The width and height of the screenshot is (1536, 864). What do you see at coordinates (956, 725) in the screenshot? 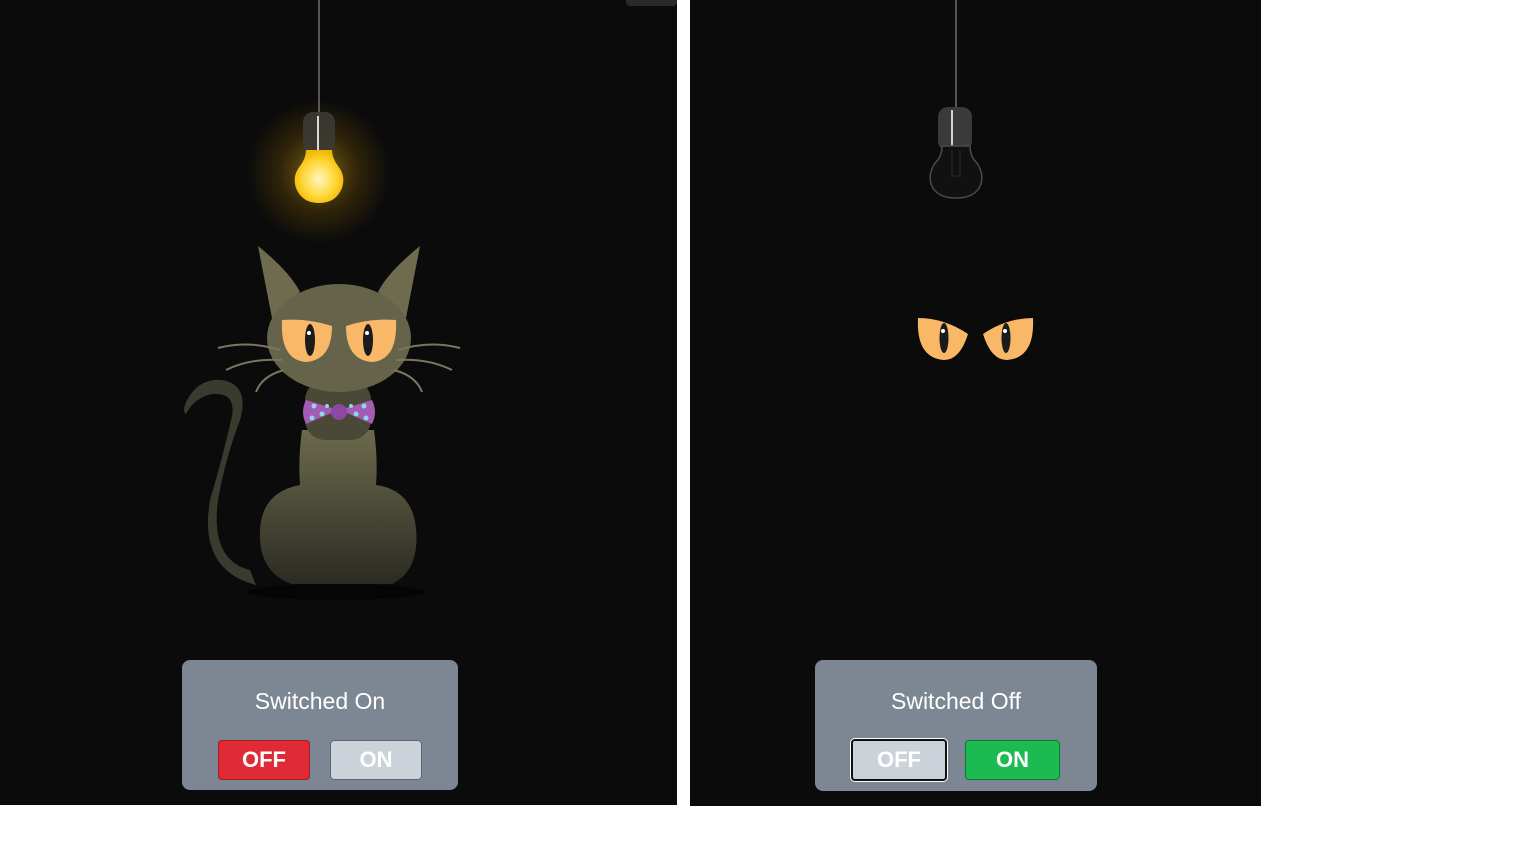
I see `switch-control-panel: Switched Off OFF ON` at bounding box center [956, 725].